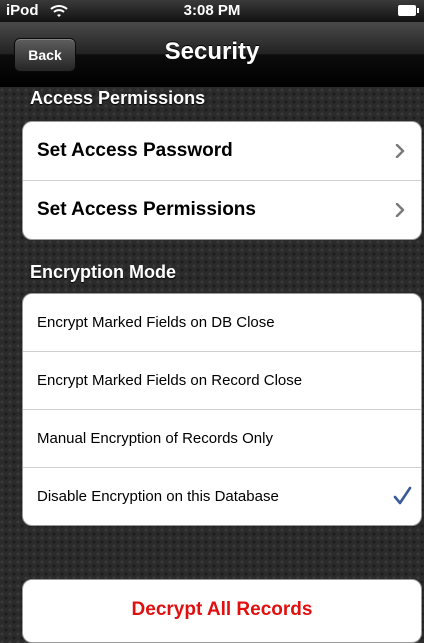  What do you see at coordinates (408, 10) in the screenshot?
I see `battery-icon` at bounding box center [408, 10].